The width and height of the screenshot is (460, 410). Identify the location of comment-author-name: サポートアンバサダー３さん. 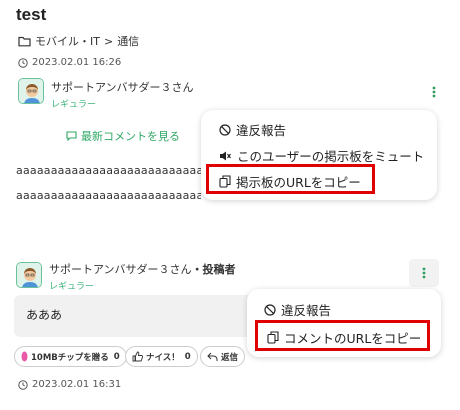
(120, 269).